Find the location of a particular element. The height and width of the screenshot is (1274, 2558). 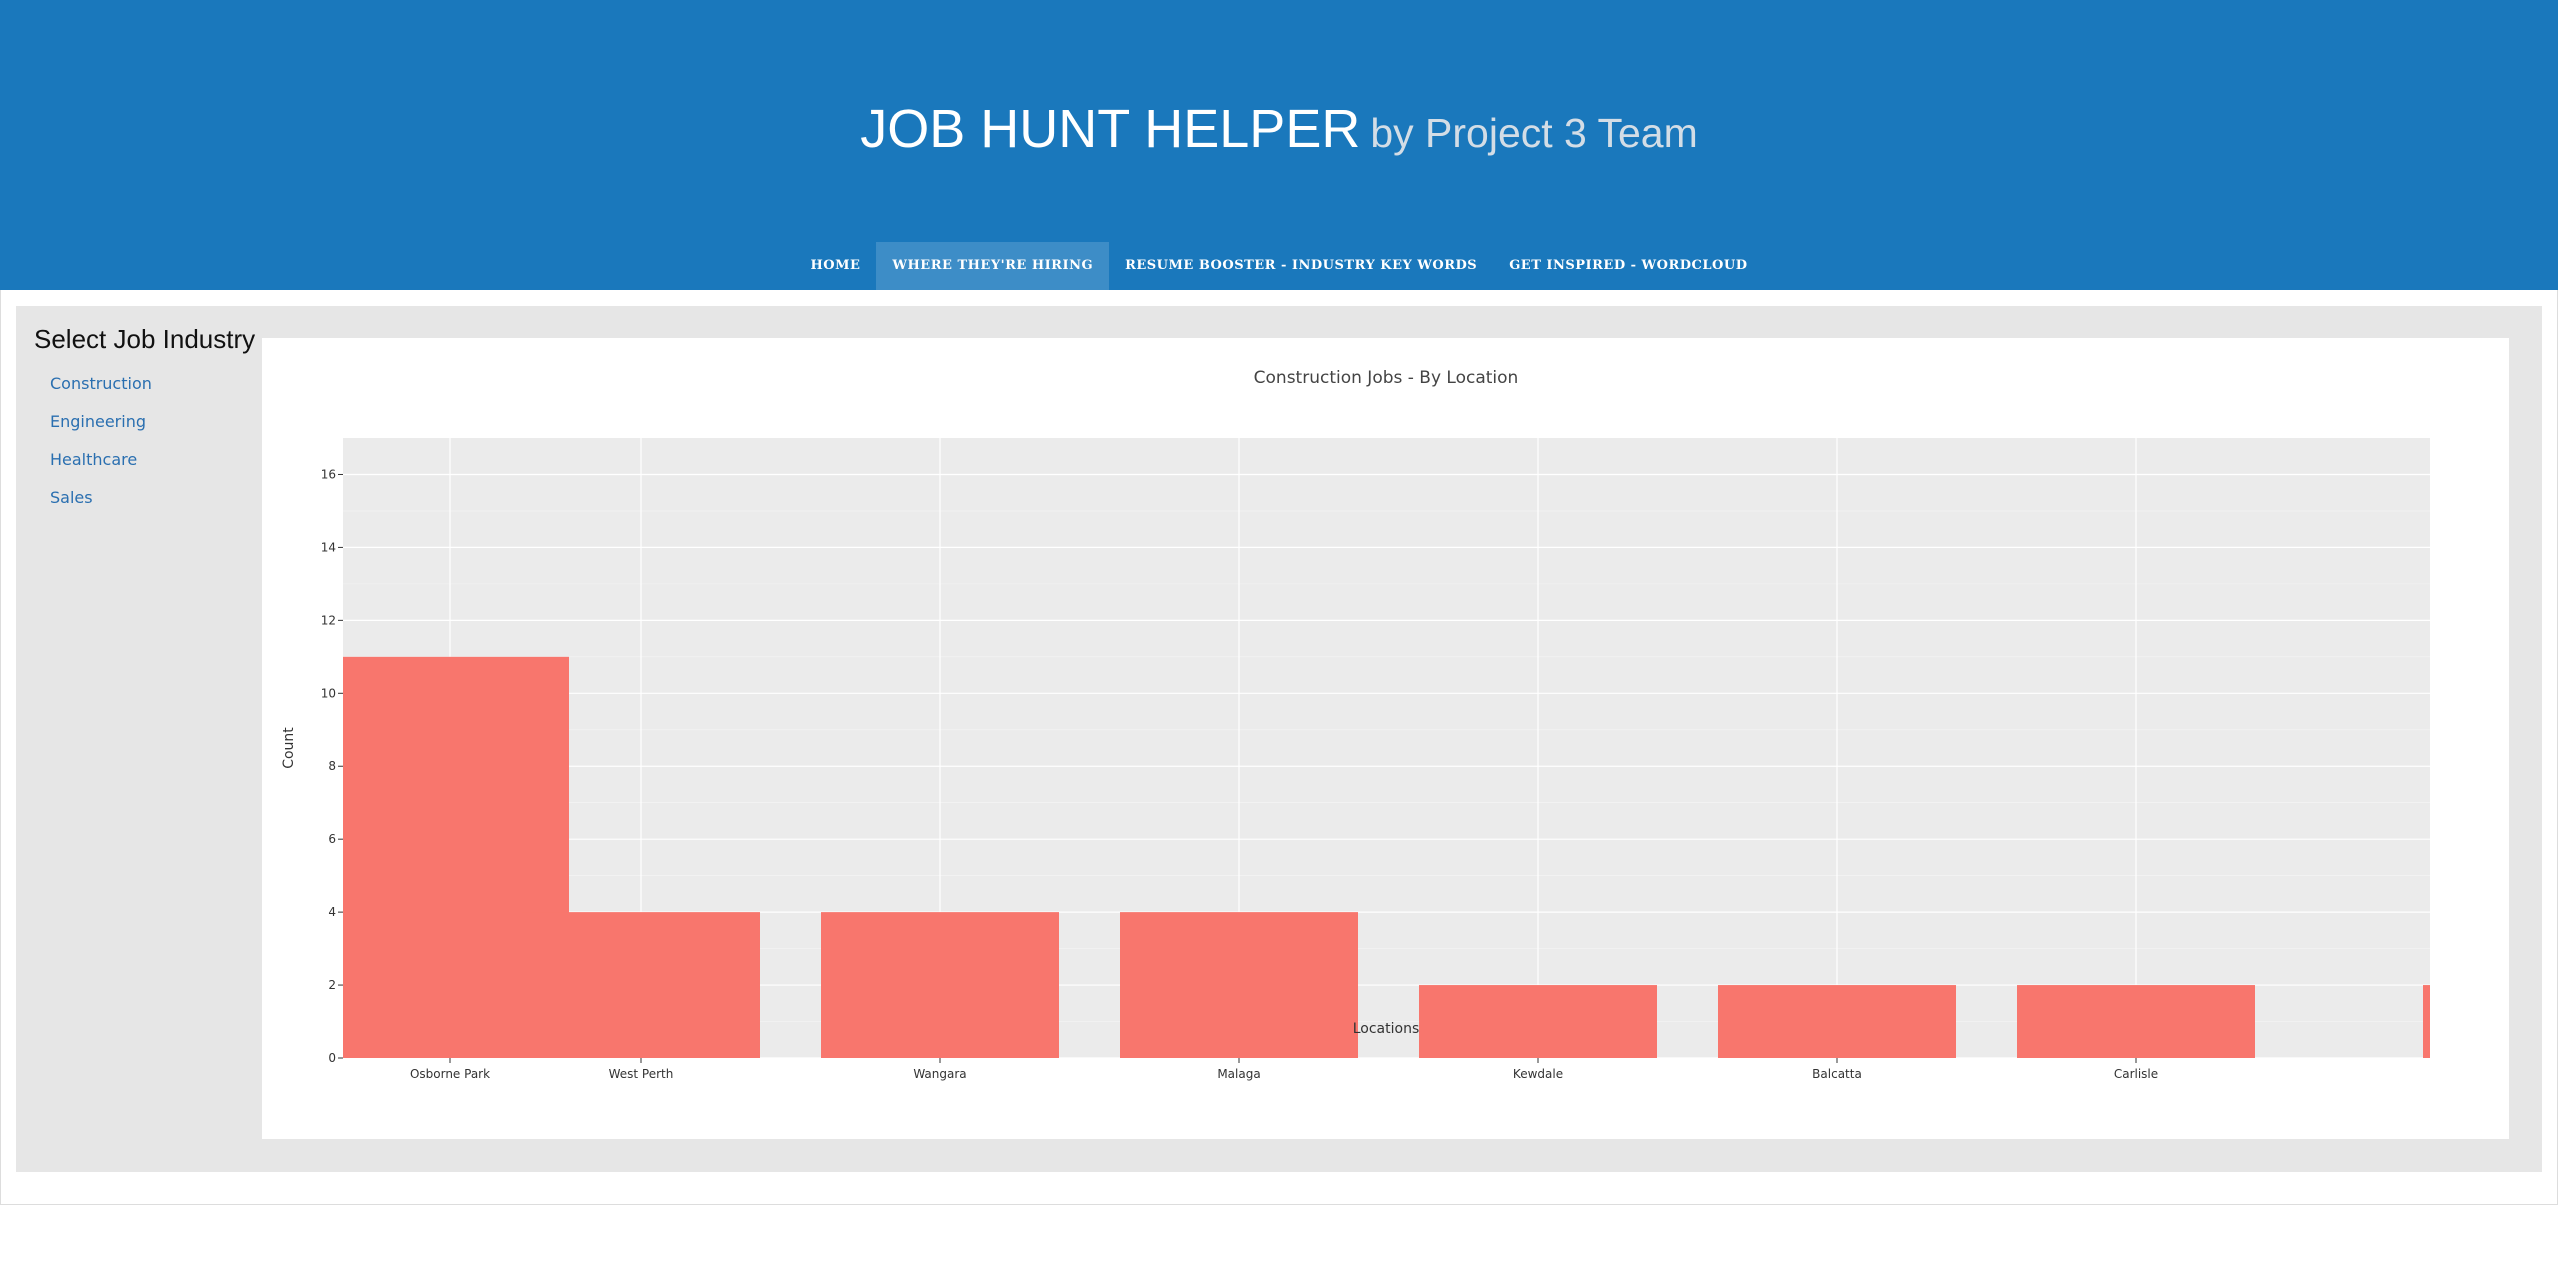

x-tick-label: Carlisle is located at coordinates (2136, 1074).